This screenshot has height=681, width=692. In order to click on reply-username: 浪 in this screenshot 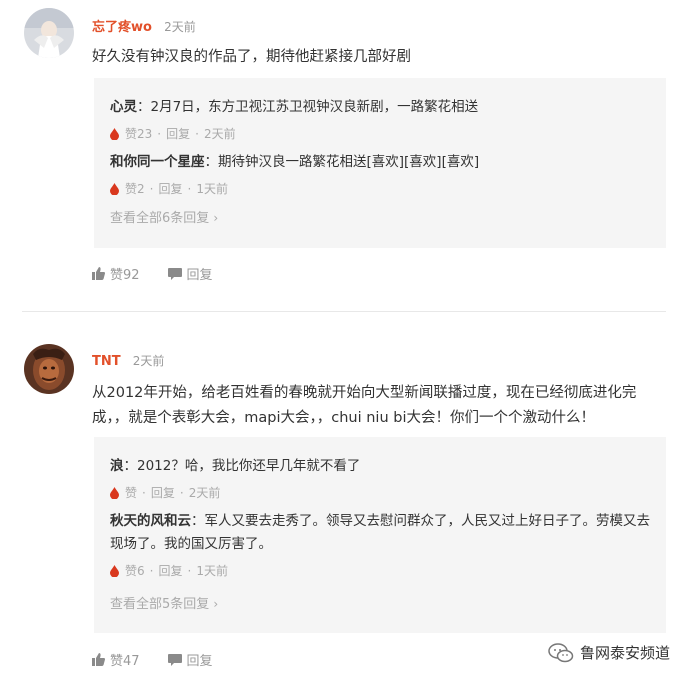, I will do `click(117, 466)`.